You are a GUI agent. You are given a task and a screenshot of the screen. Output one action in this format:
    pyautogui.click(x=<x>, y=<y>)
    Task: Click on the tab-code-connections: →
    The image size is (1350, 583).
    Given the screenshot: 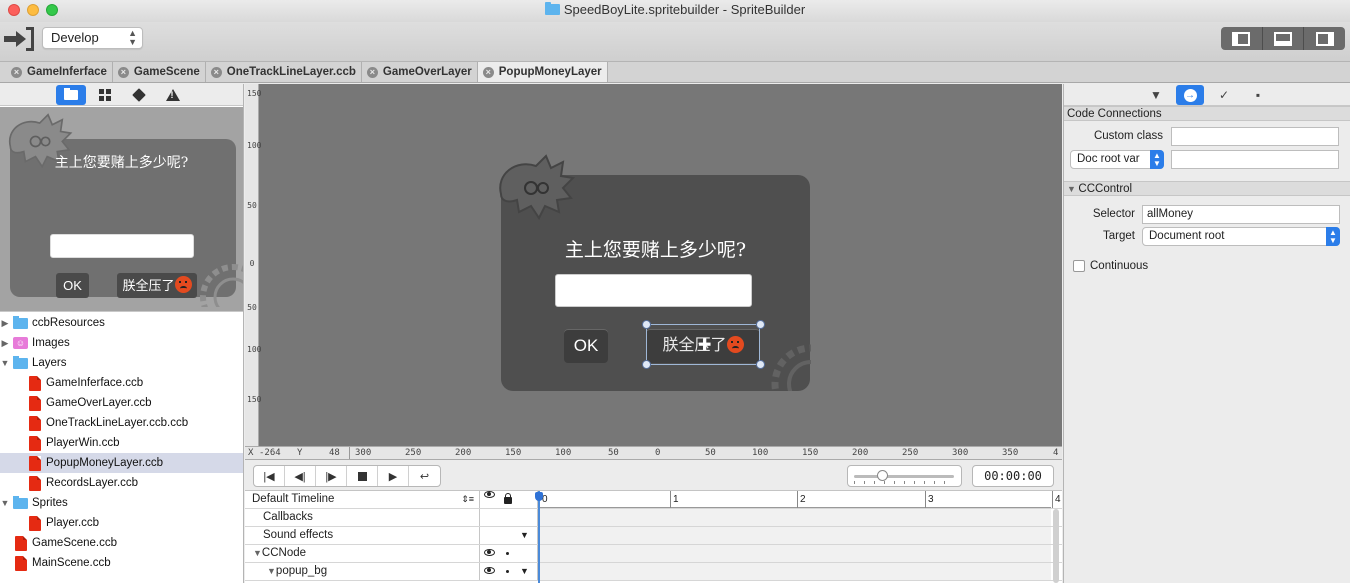 What is the action you would take?
    pyautogui.click(x=1190, y=95)
    